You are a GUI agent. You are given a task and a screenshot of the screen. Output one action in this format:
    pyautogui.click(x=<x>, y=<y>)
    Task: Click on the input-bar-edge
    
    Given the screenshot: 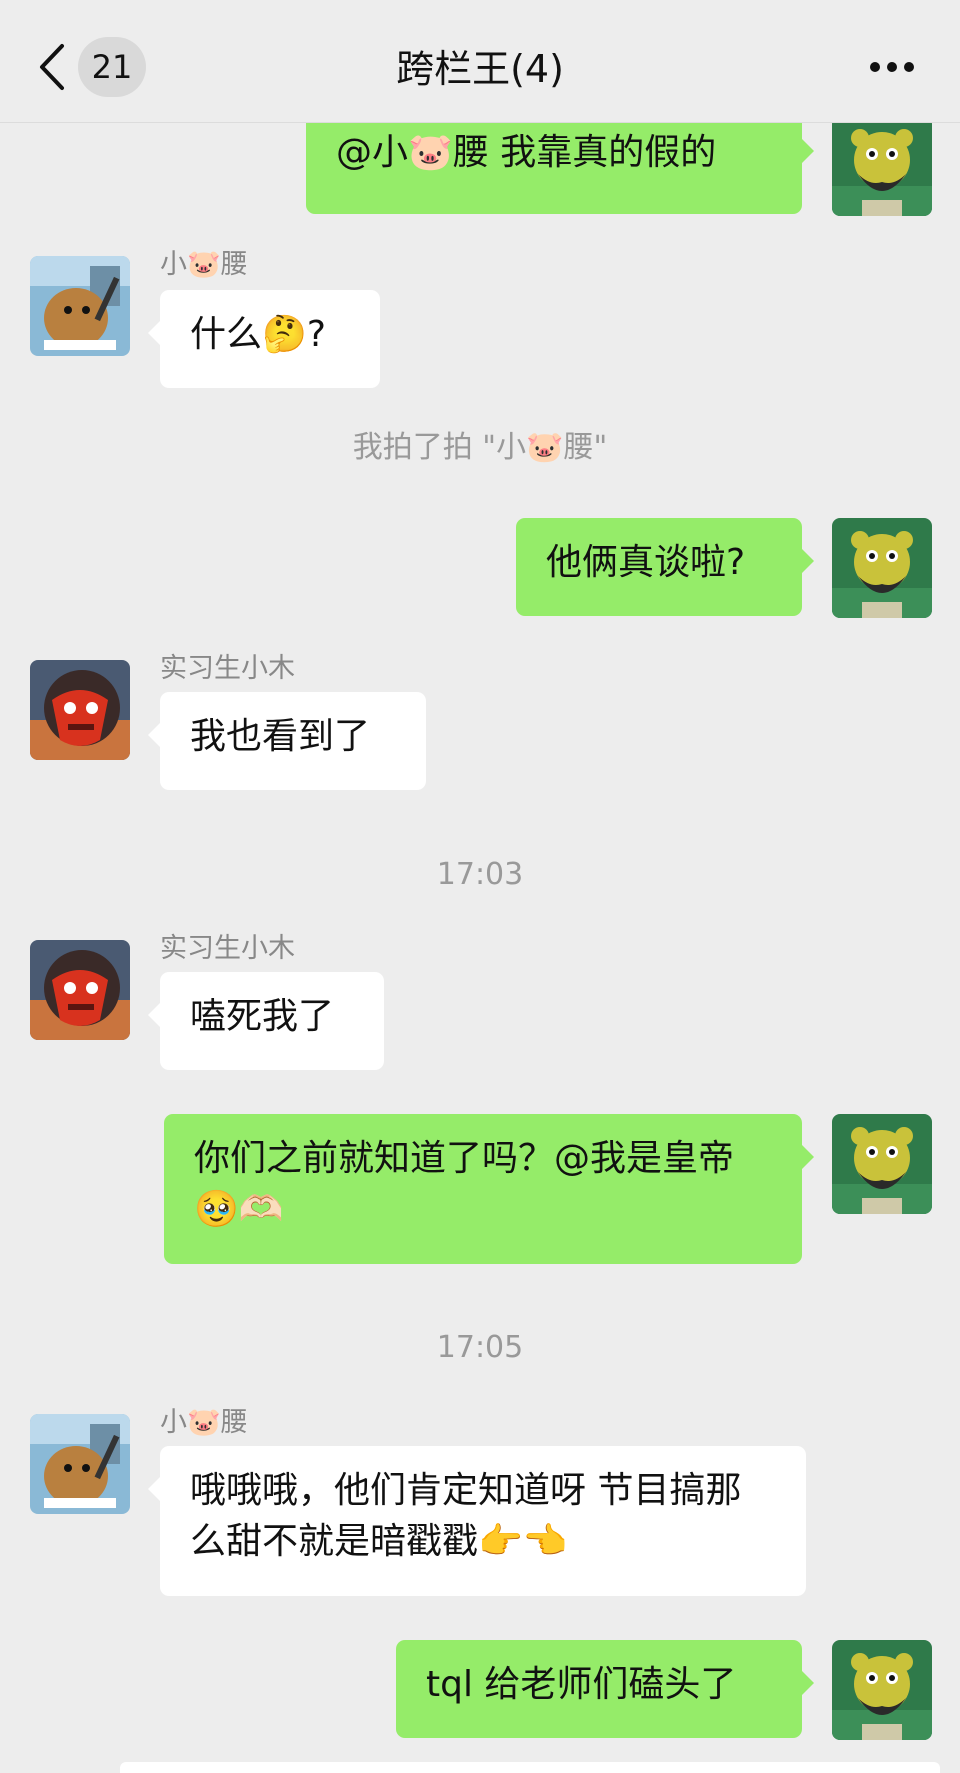 What is the action you would take?
    pyautogui.click(x=530, y=1767)
    